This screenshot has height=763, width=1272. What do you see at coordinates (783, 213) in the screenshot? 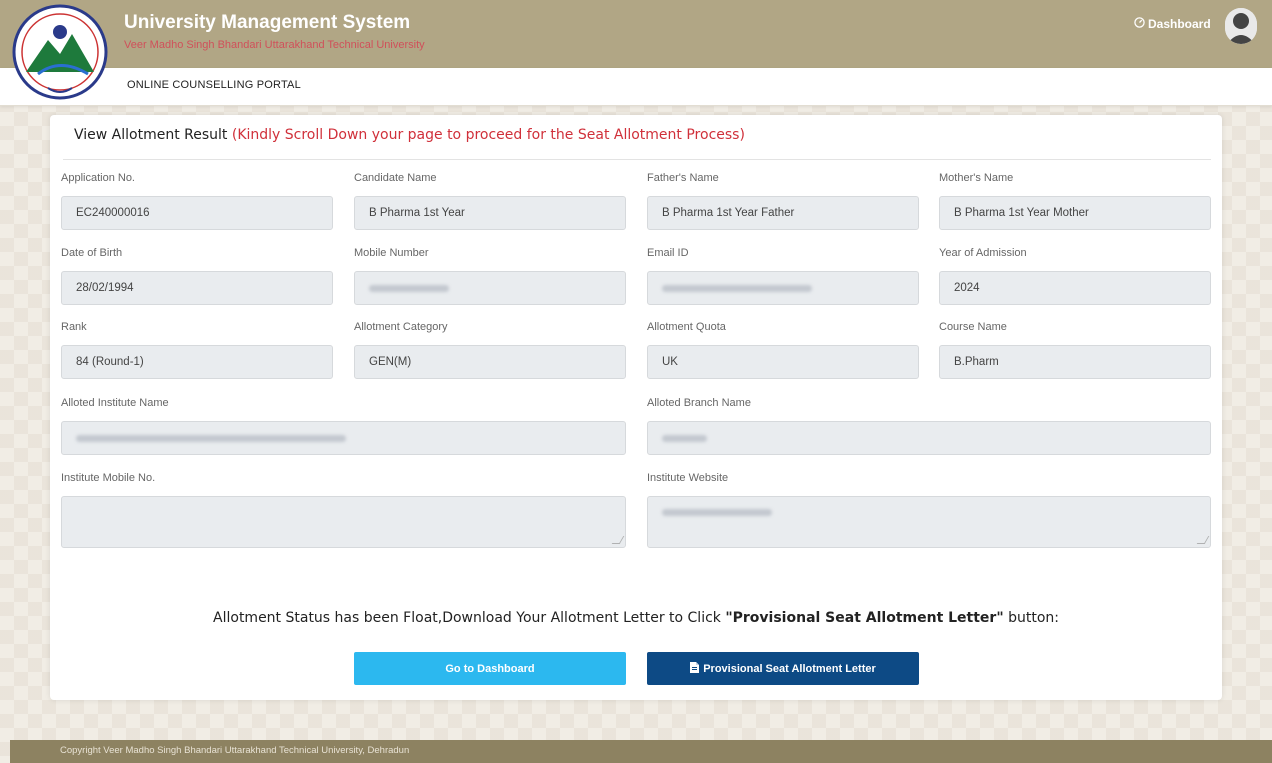
I see `father-name-field: B Pharma 1st Year Father` at bounding box center [783, 213].